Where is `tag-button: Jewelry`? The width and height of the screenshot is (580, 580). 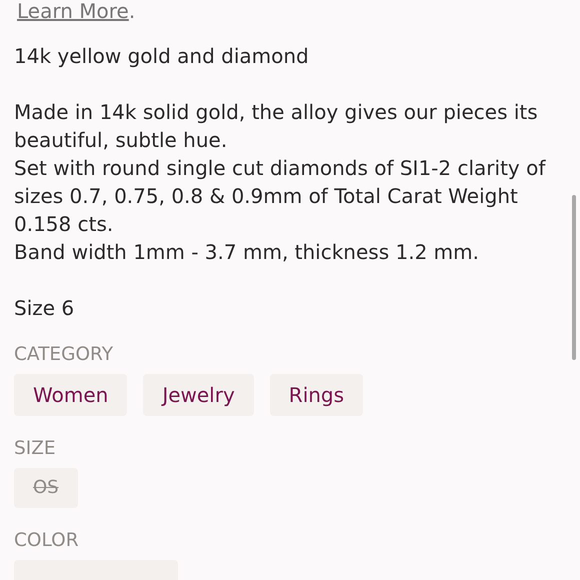
tag-button: Jewelry is located at coordinates (198, 395).